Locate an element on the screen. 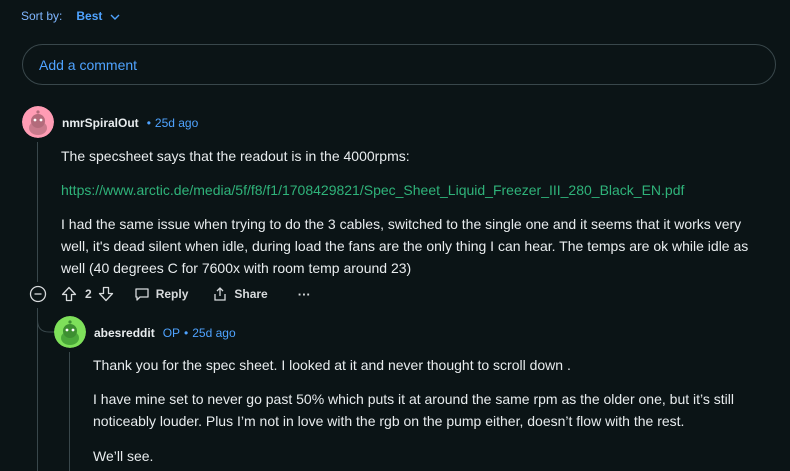 The width and height of the screenshot is (790, 471). comment-actions: 2 Reply Share ··· is located at coordinates (170, 294).